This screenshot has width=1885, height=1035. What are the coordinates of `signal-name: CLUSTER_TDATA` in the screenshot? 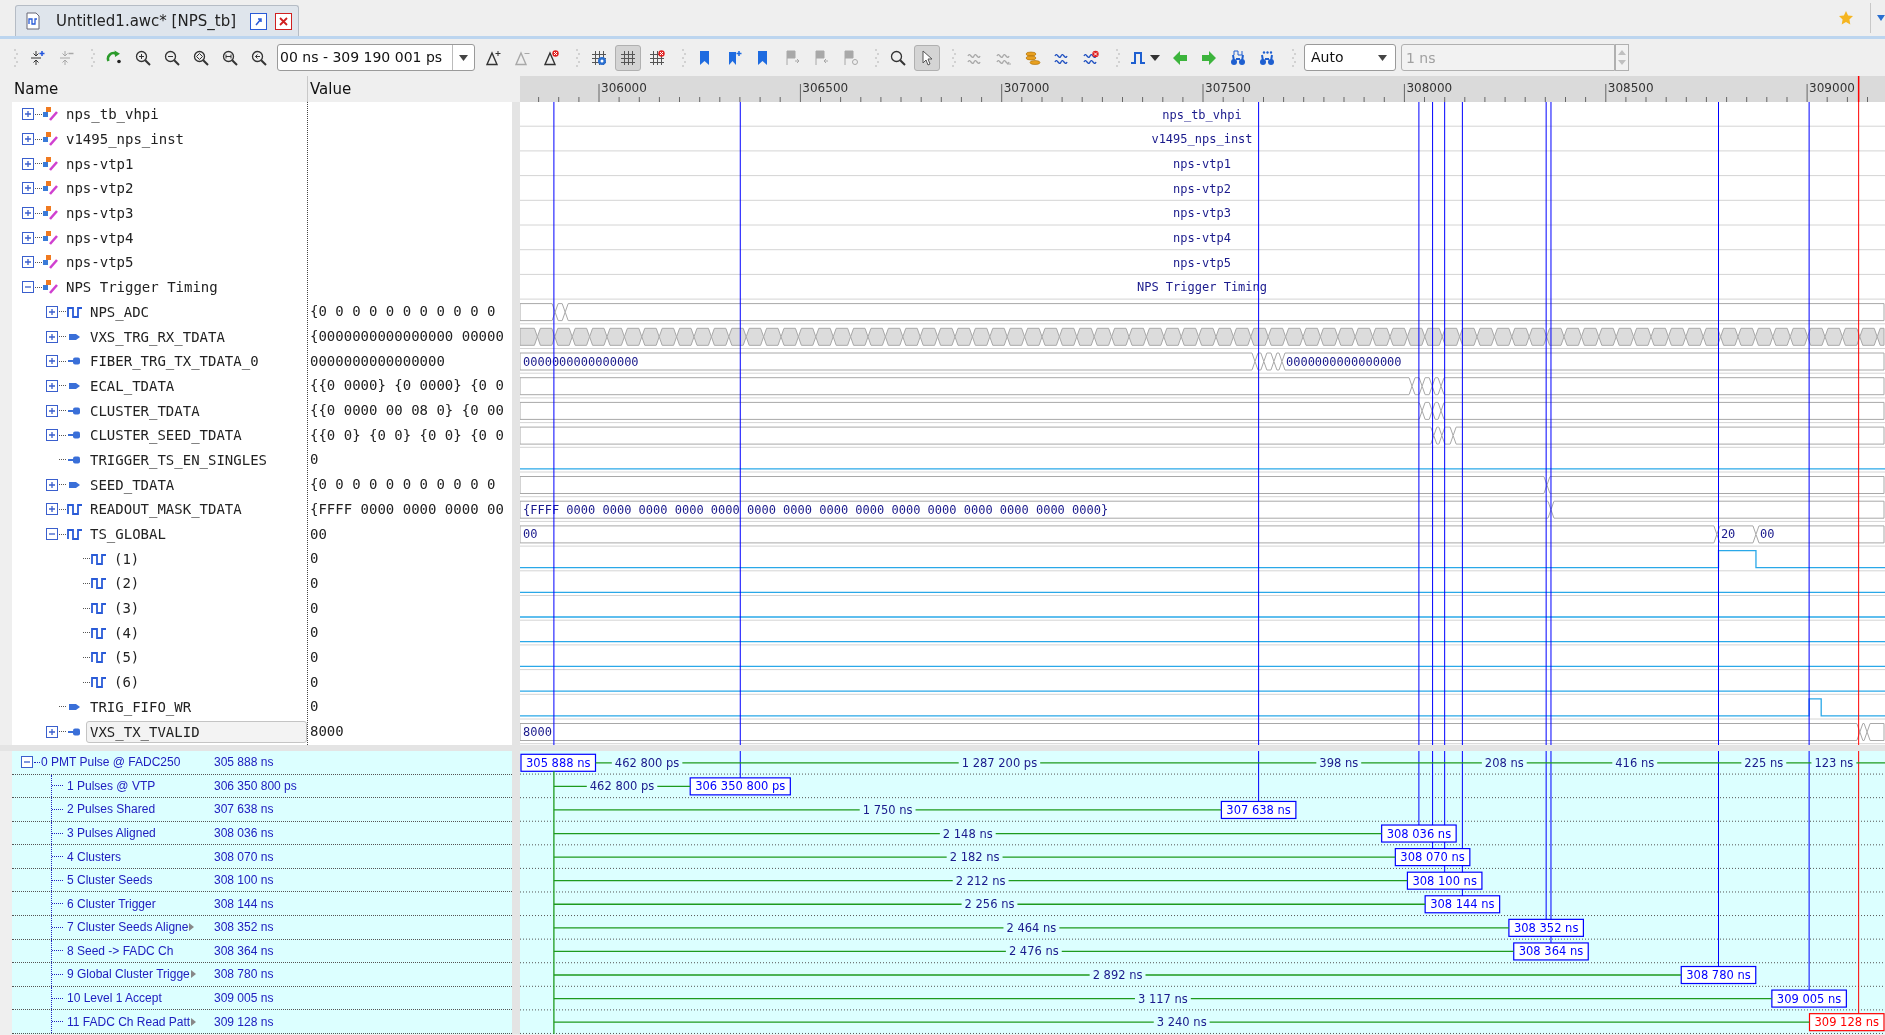 It's located at (145, 410).